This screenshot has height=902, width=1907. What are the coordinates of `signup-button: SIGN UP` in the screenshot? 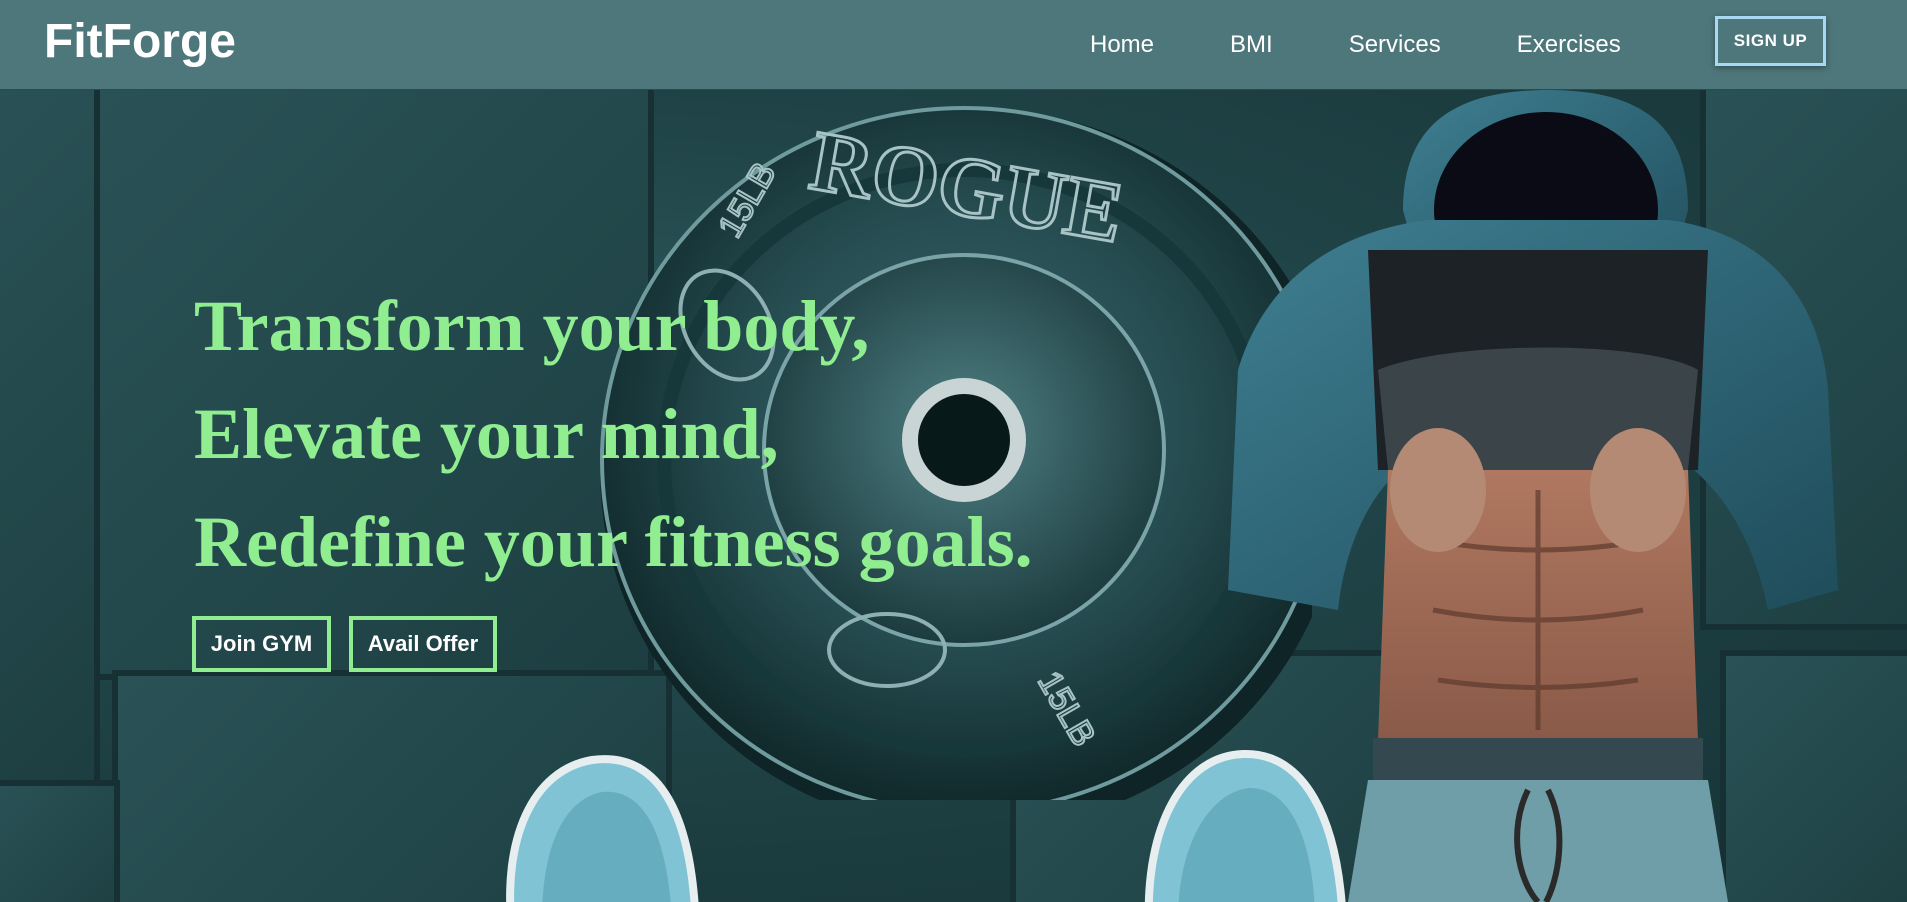 It's located at (1770, 41).